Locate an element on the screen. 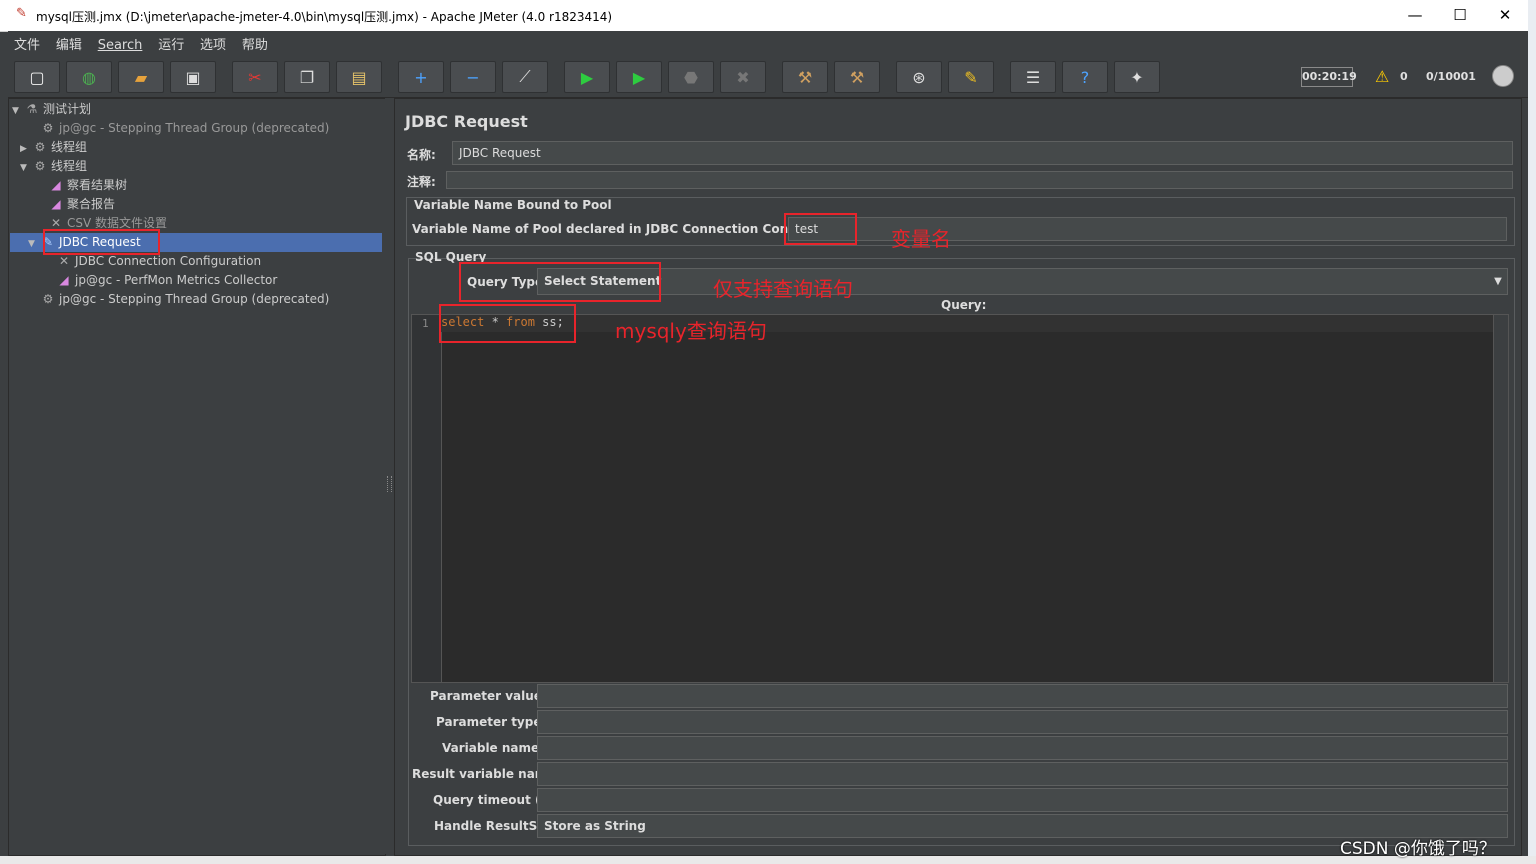 This screenshot has height=864, width=1536. minimize-button: — is located at coordinates (1415, 15).